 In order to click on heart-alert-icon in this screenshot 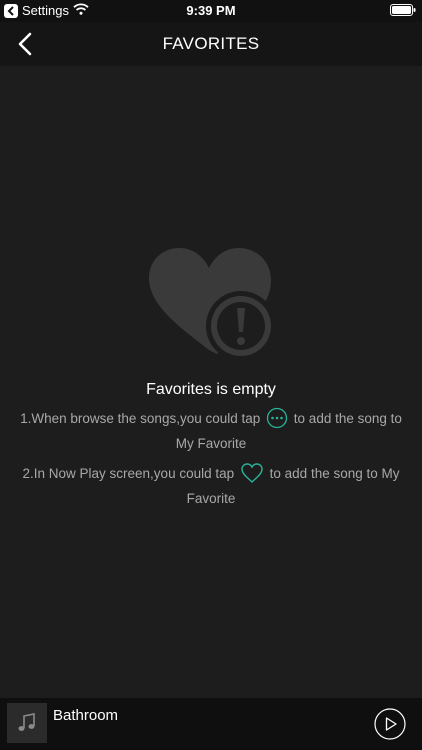, I will do `click(212, 304)`.